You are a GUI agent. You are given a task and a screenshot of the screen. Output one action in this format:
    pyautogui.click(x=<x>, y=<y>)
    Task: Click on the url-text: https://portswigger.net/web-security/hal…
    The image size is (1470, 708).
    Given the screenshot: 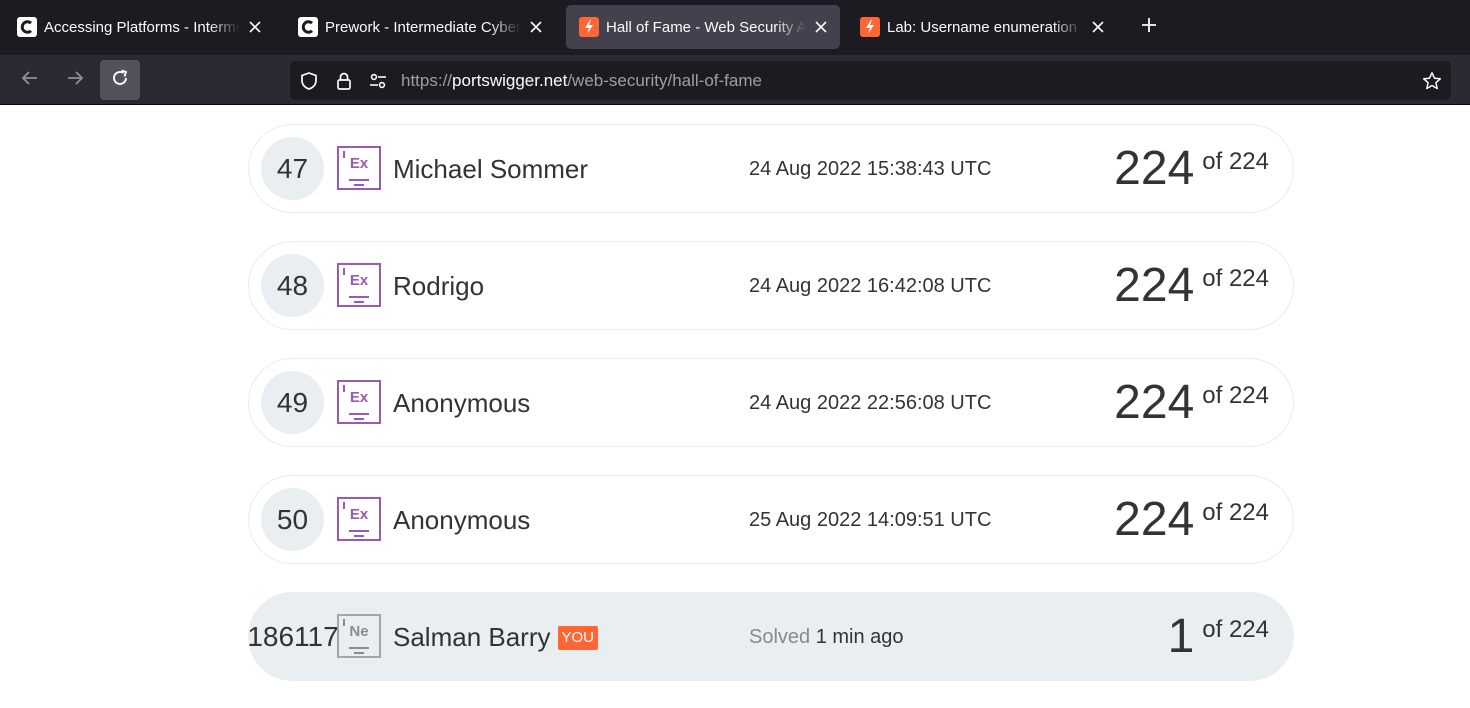 What is the action you would take?
    pyautogui.click(x=581, y=81)
    